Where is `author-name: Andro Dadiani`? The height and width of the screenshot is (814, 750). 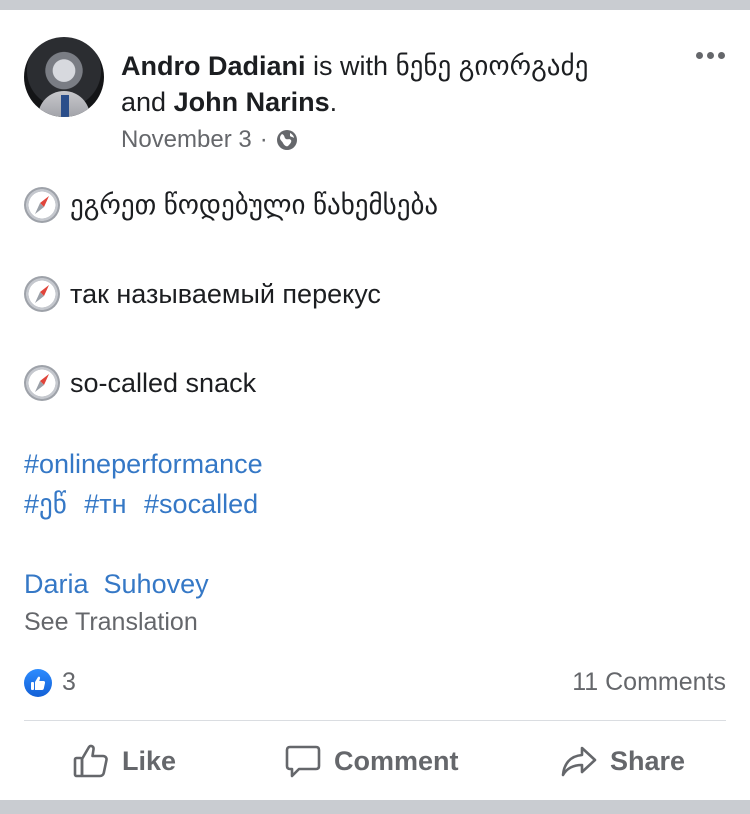
author-name: Andro Dadiani is located at coordinates (213, 66).